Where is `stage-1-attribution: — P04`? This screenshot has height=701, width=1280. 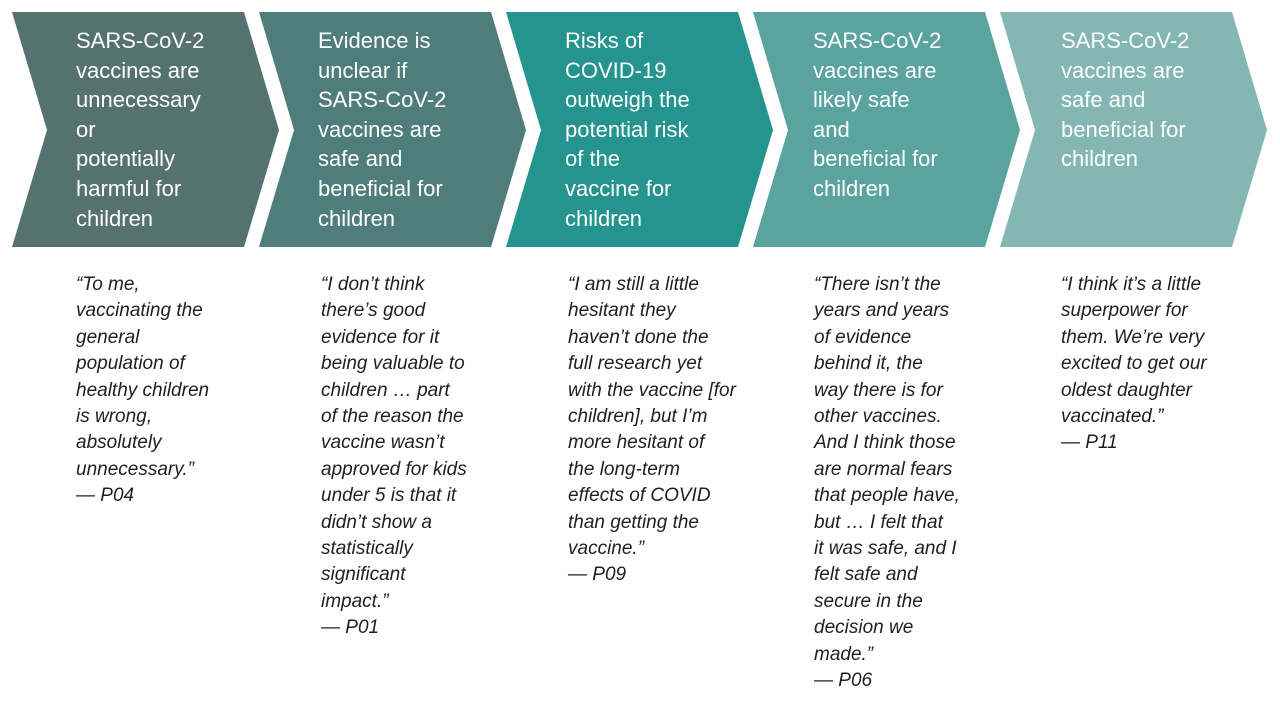
stage-1-attribution: — P04 is located at coordinates (105, 496).